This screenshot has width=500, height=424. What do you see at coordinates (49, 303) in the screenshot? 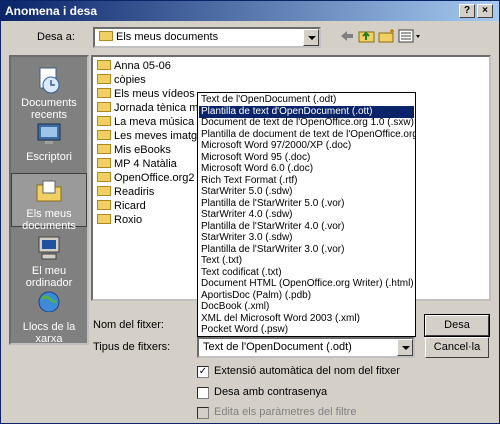
I see `network-places-icon` at bounding box center [49, 303].